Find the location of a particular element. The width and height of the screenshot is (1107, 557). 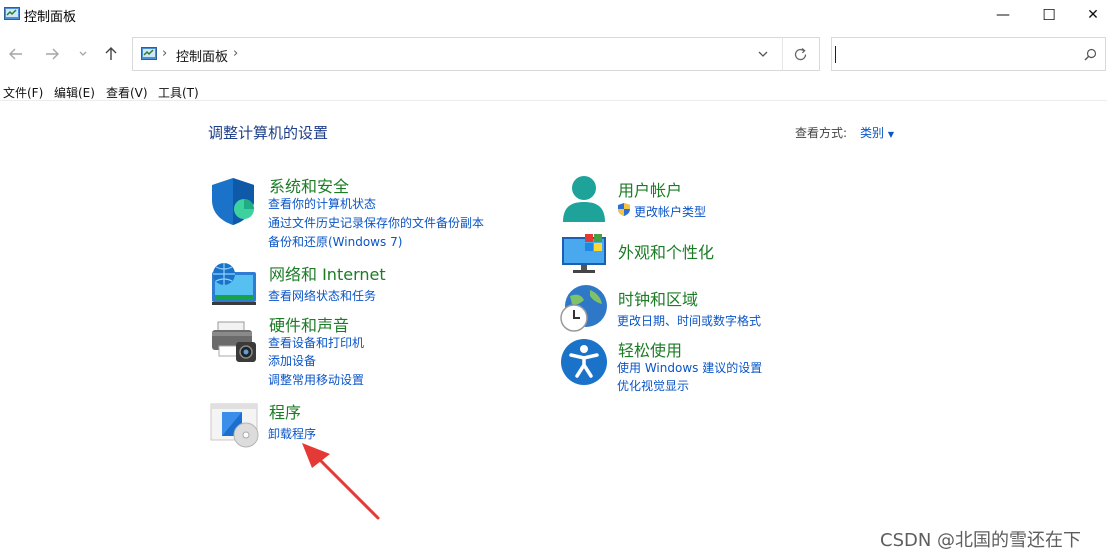

refresh-icon is located at coordinates (800, 54).